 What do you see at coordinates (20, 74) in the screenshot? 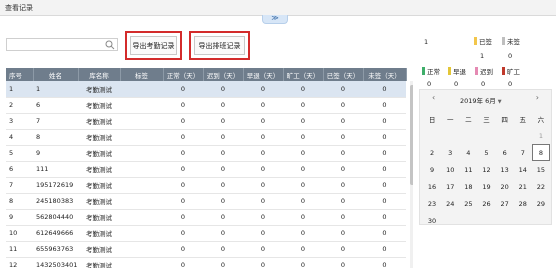
I see `column-header: 序号` at bounding box center [20, 74].